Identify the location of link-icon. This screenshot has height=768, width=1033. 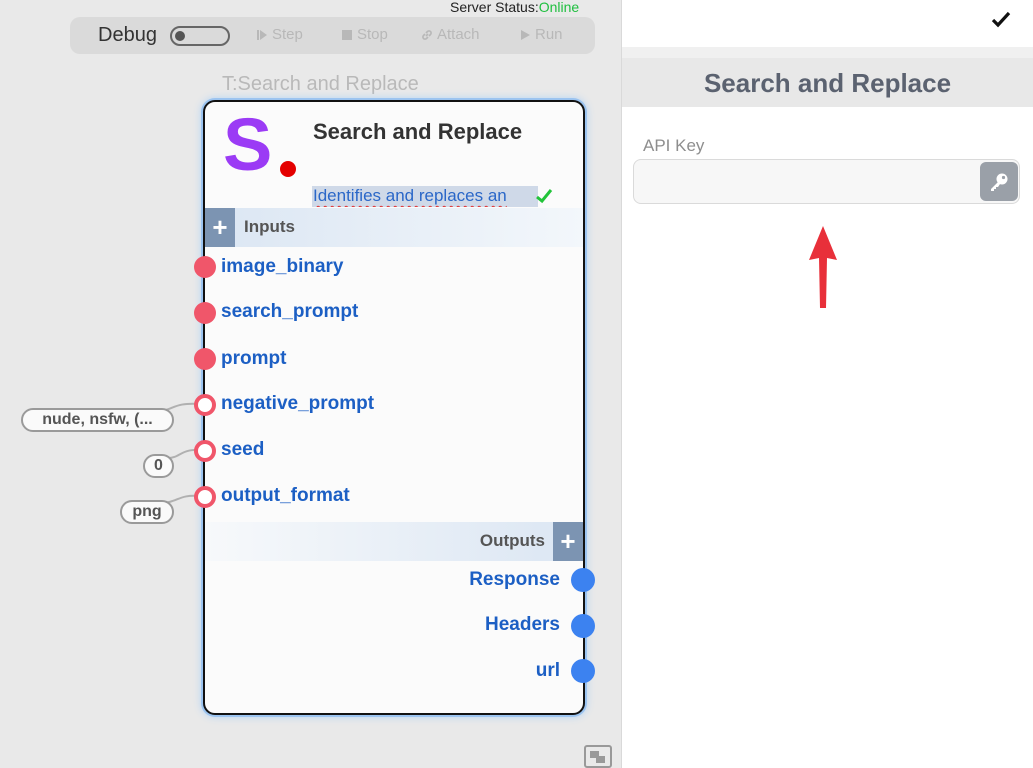
(427, 34).